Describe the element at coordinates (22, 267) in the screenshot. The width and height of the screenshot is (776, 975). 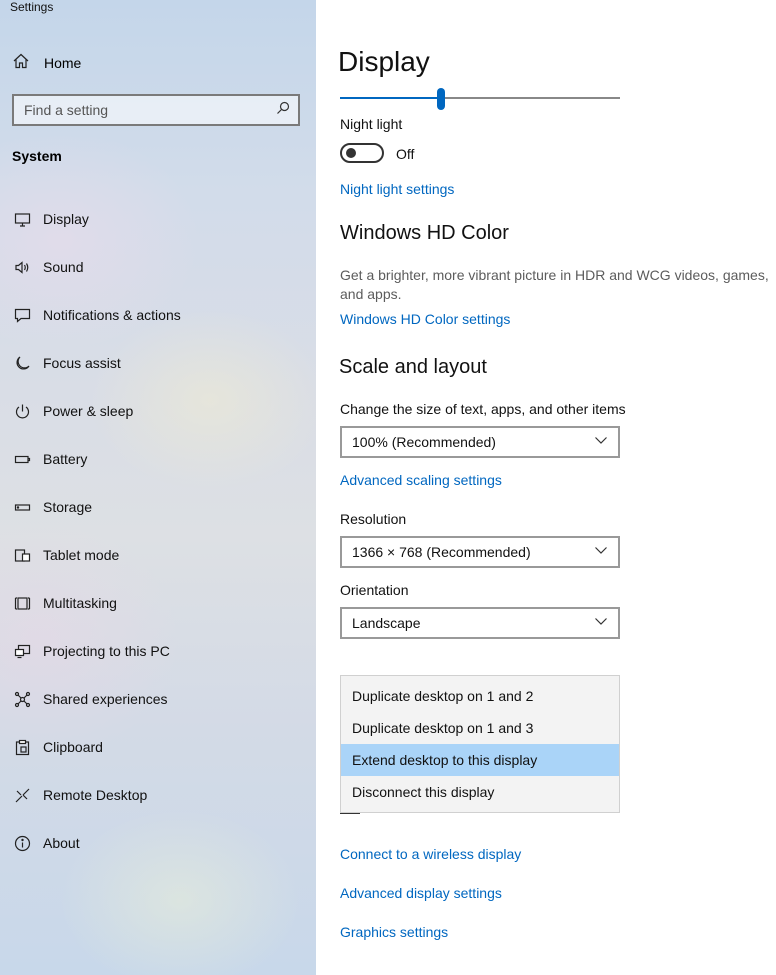
I see `speaker-icon` at that location.